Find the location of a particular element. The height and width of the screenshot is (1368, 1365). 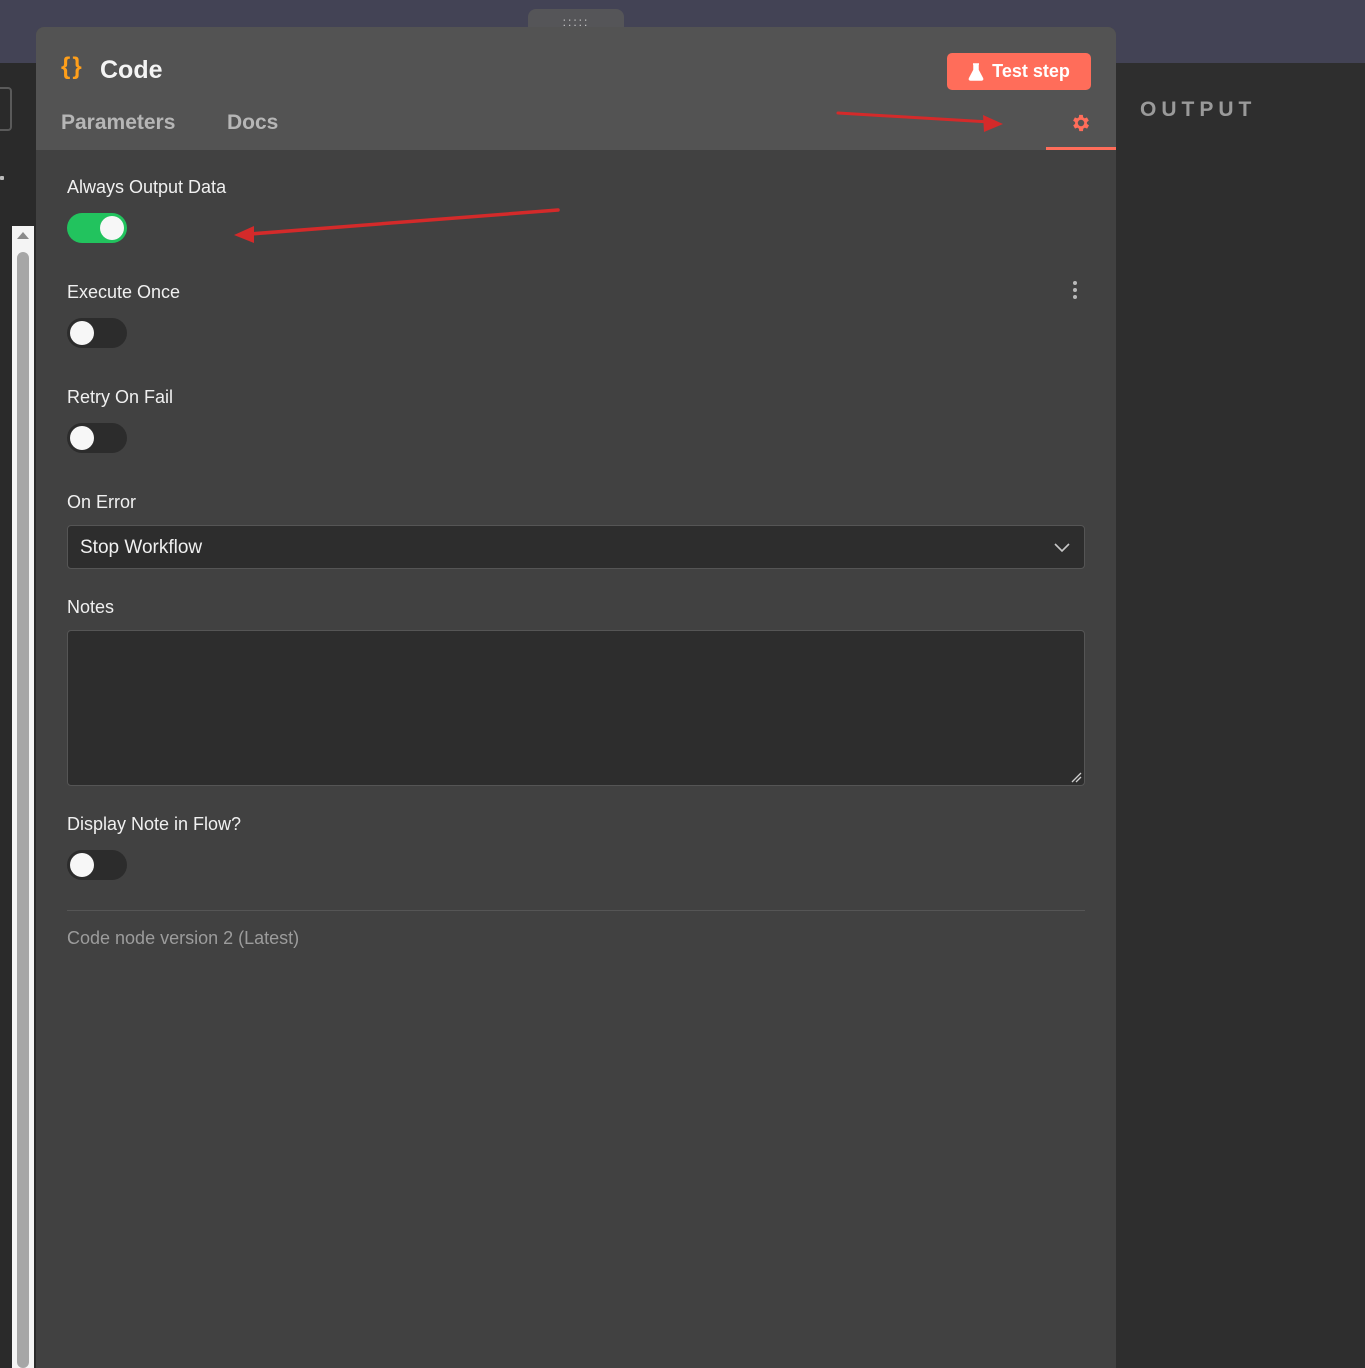

code-braces-icon: {} is located at coordinates (72, 66).